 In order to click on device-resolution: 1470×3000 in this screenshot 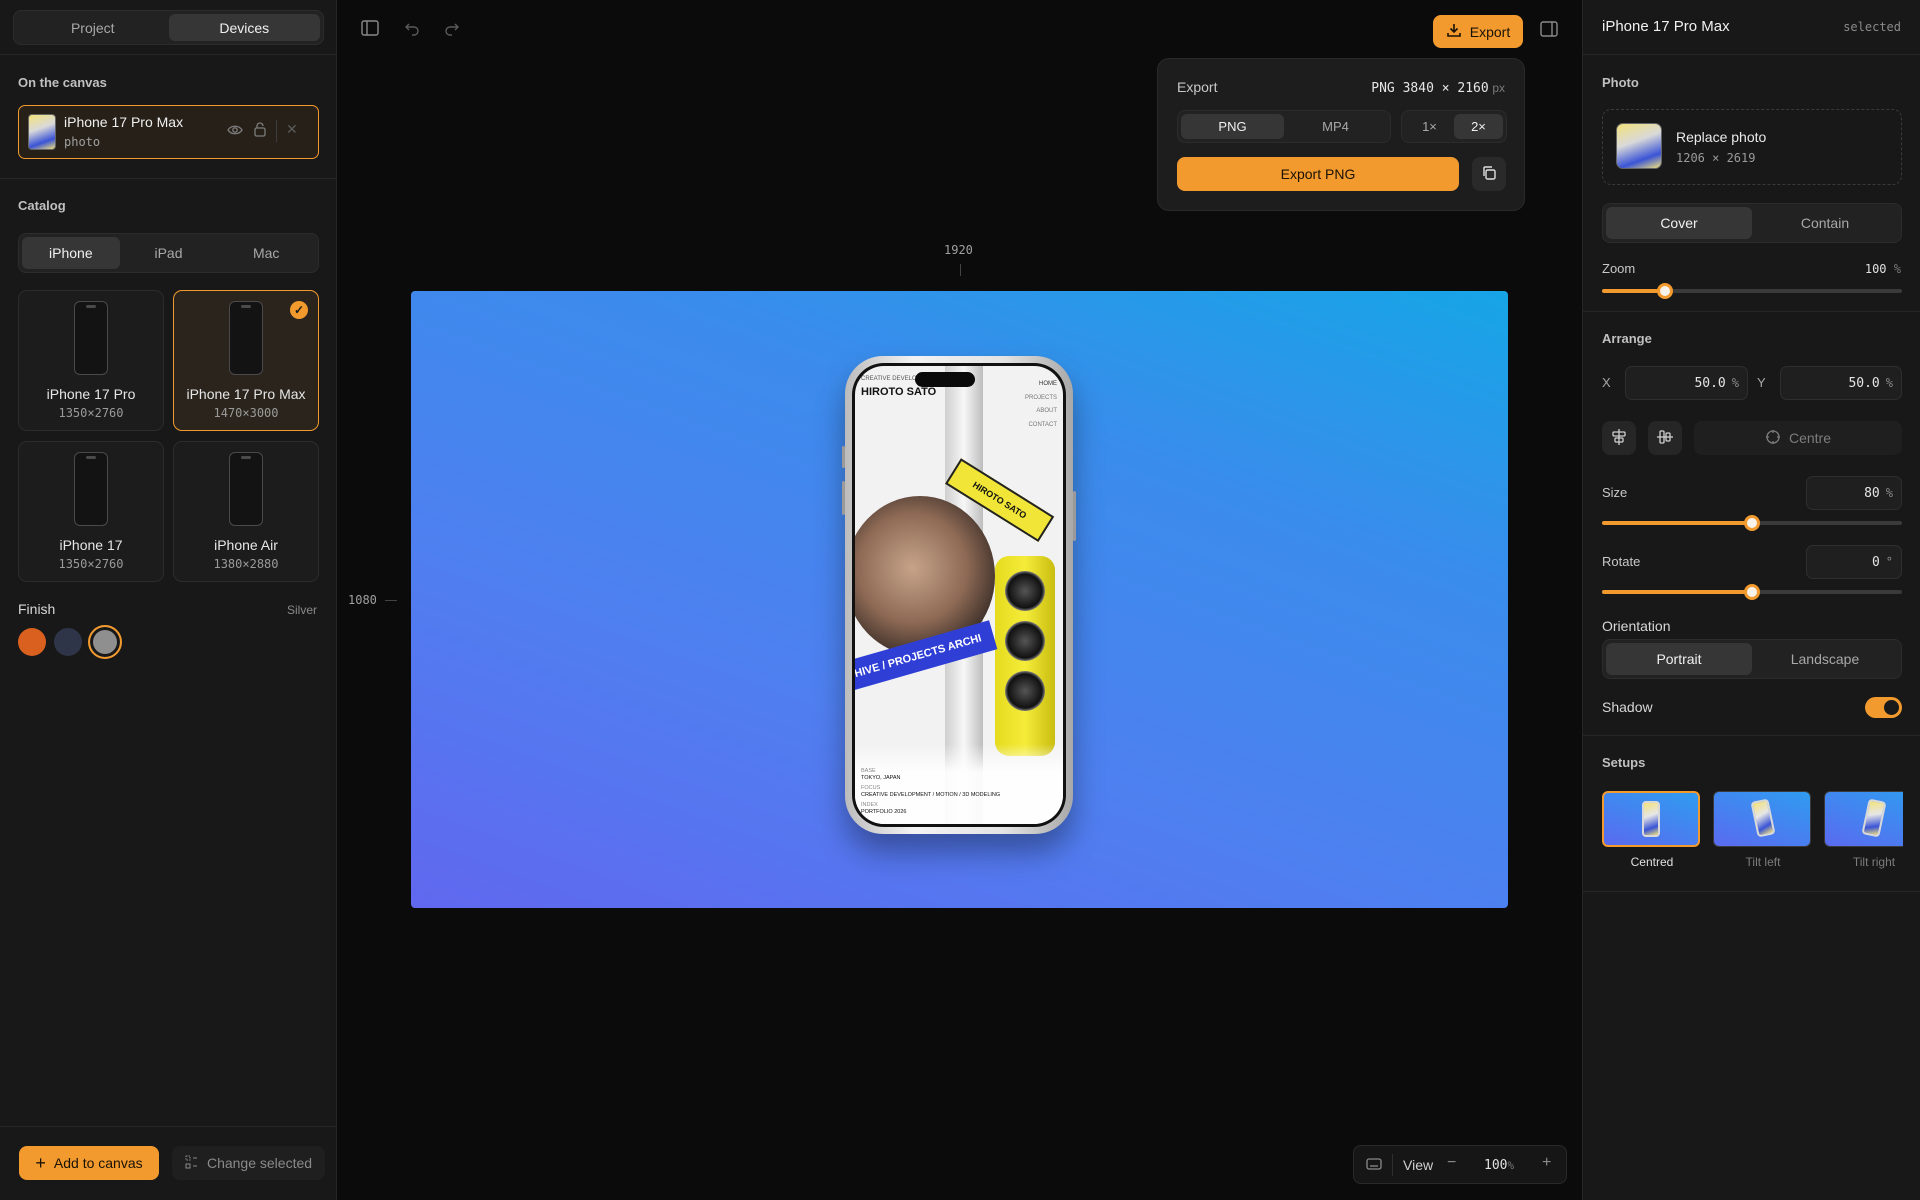, I will do `click(246, 413)`.